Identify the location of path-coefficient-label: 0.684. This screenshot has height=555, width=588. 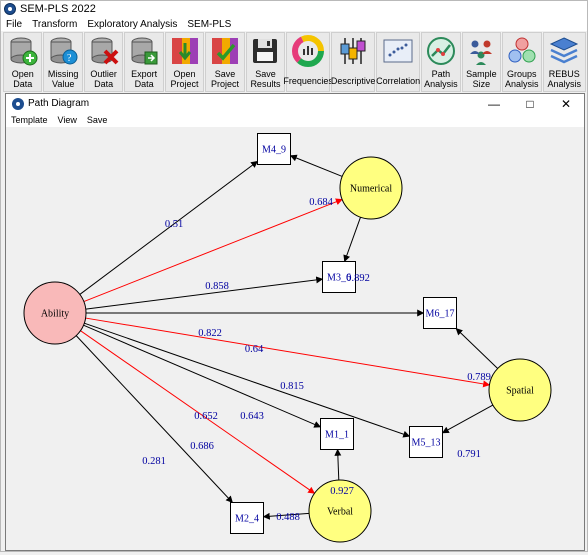
(321, 202).